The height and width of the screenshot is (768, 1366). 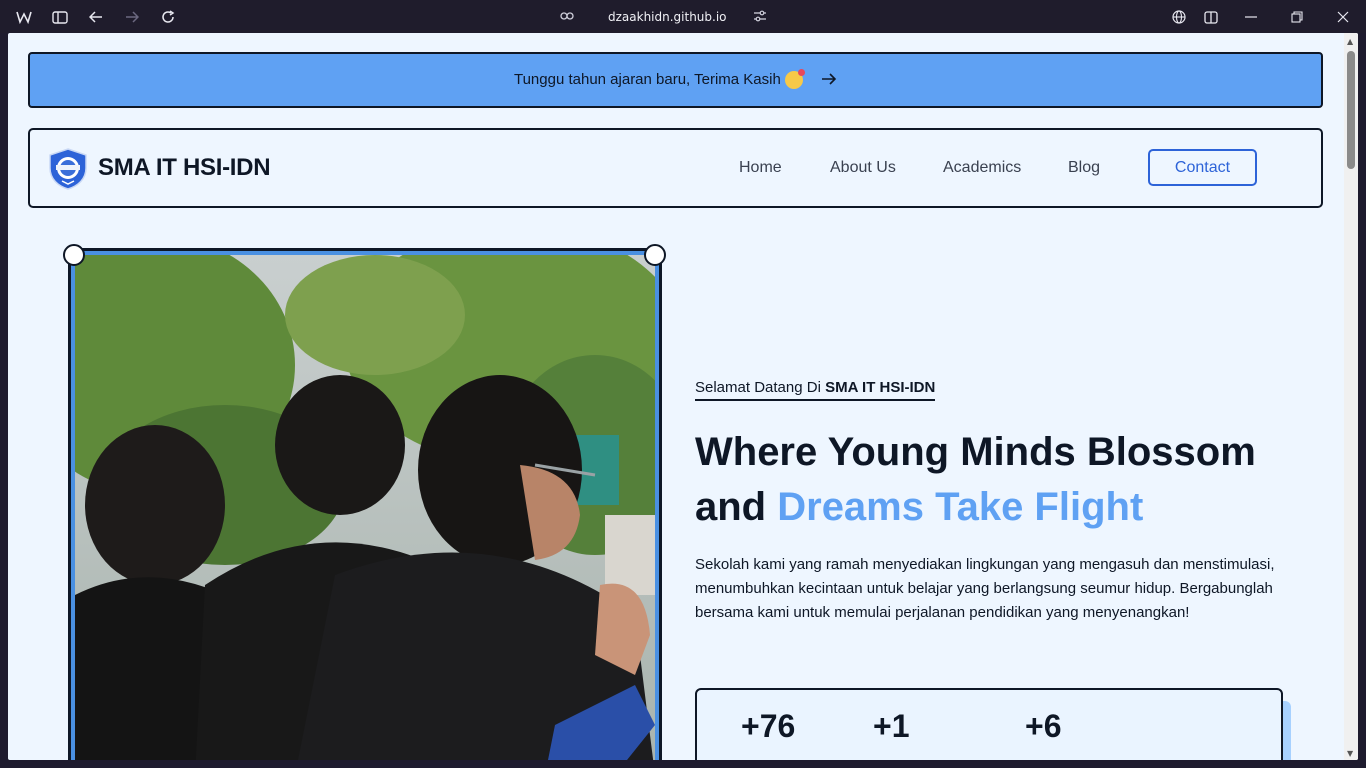 I want to click on nav-link-academics: Academics, so click(x=982, y=168).